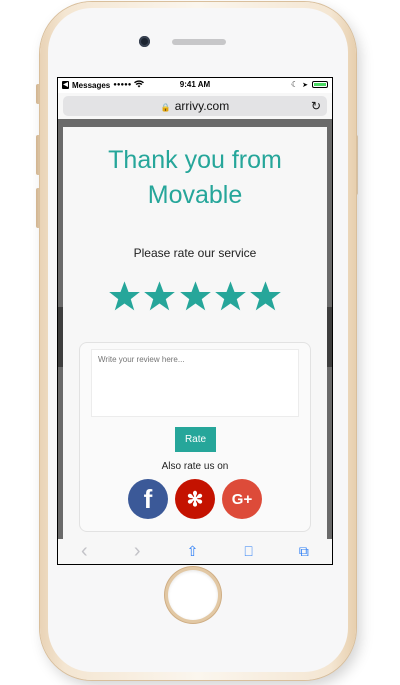 The height and width of the screenshot is (685, 400). I want to click on lock-icon: 🔒, so click(165, 107).